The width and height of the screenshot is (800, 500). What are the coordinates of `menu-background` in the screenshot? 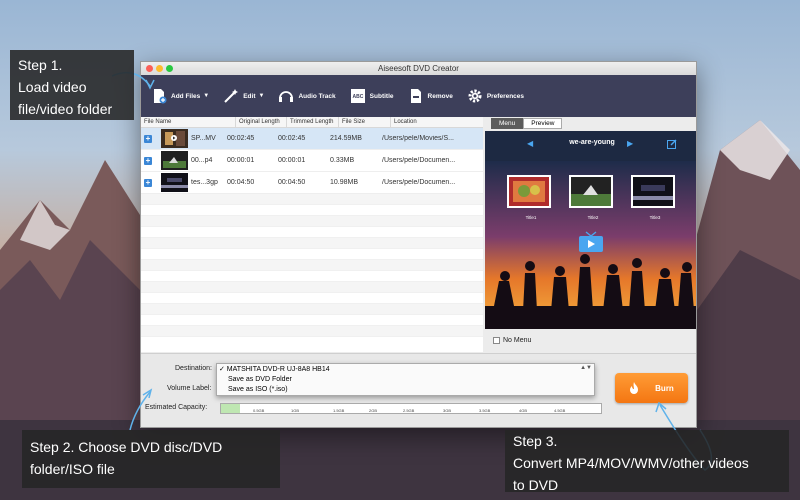 It's located at (590, 230).